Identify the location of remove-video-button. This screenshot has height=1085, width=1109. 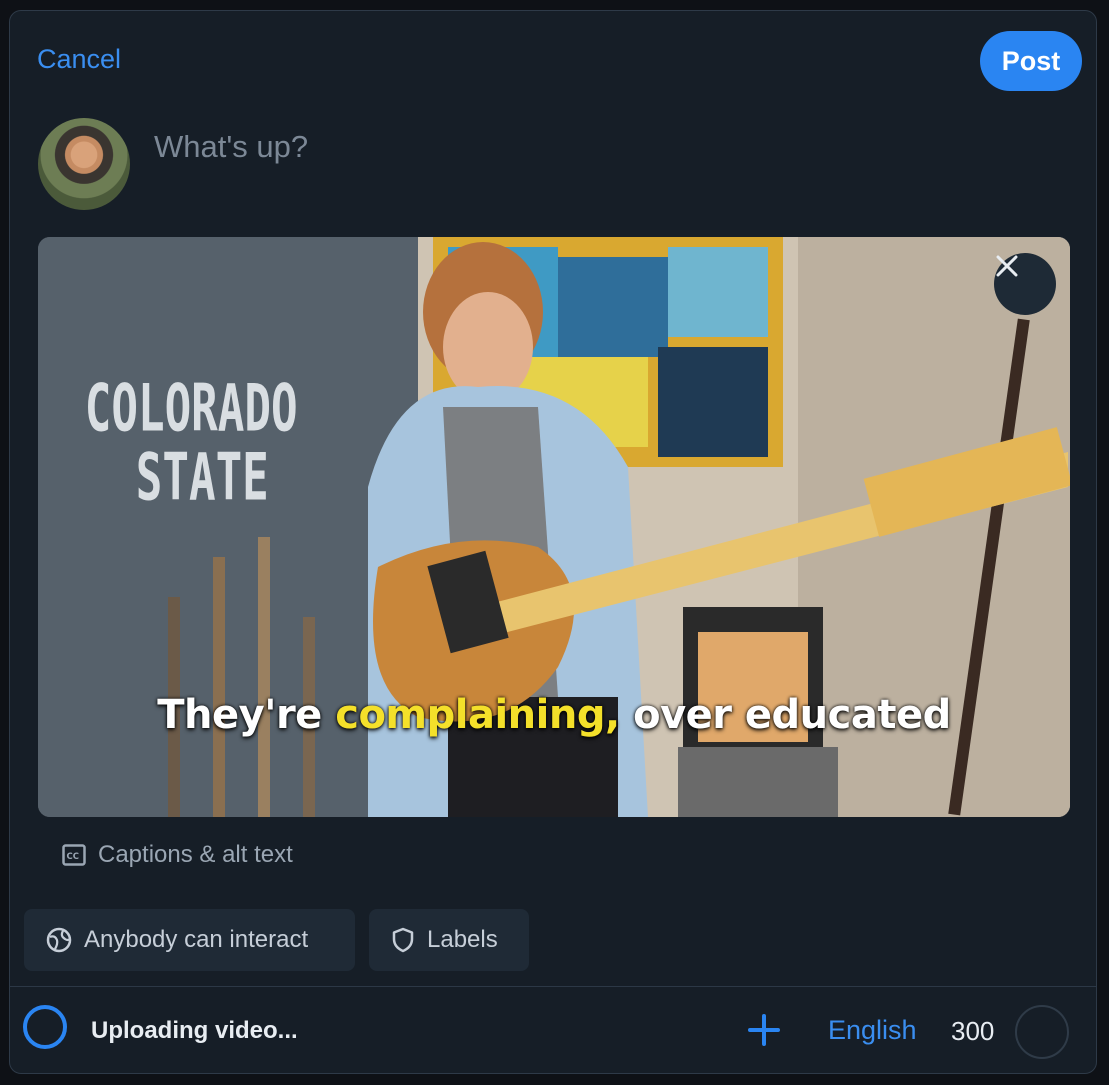
(1025, 284).